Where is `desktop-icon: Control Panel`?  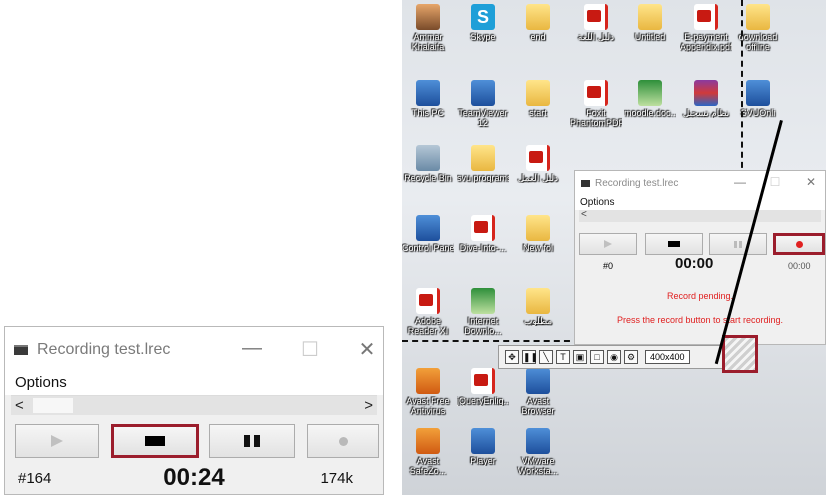 desktop-icon: Control Panel is located at coordinates (428, 234).